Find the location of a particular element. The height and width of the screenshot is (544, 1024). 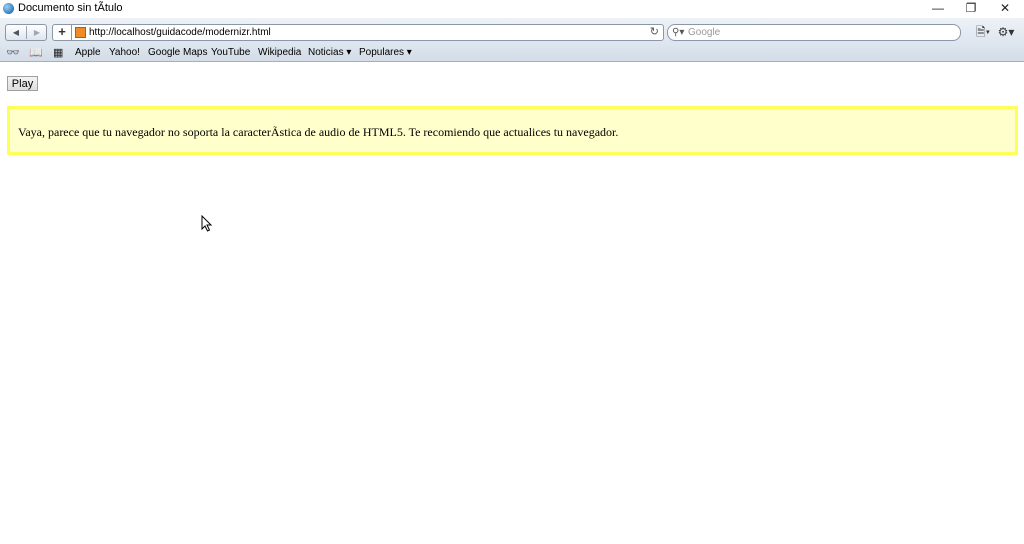

bookmark-google-maps: Google Maps is located at coordinates (177, 53).